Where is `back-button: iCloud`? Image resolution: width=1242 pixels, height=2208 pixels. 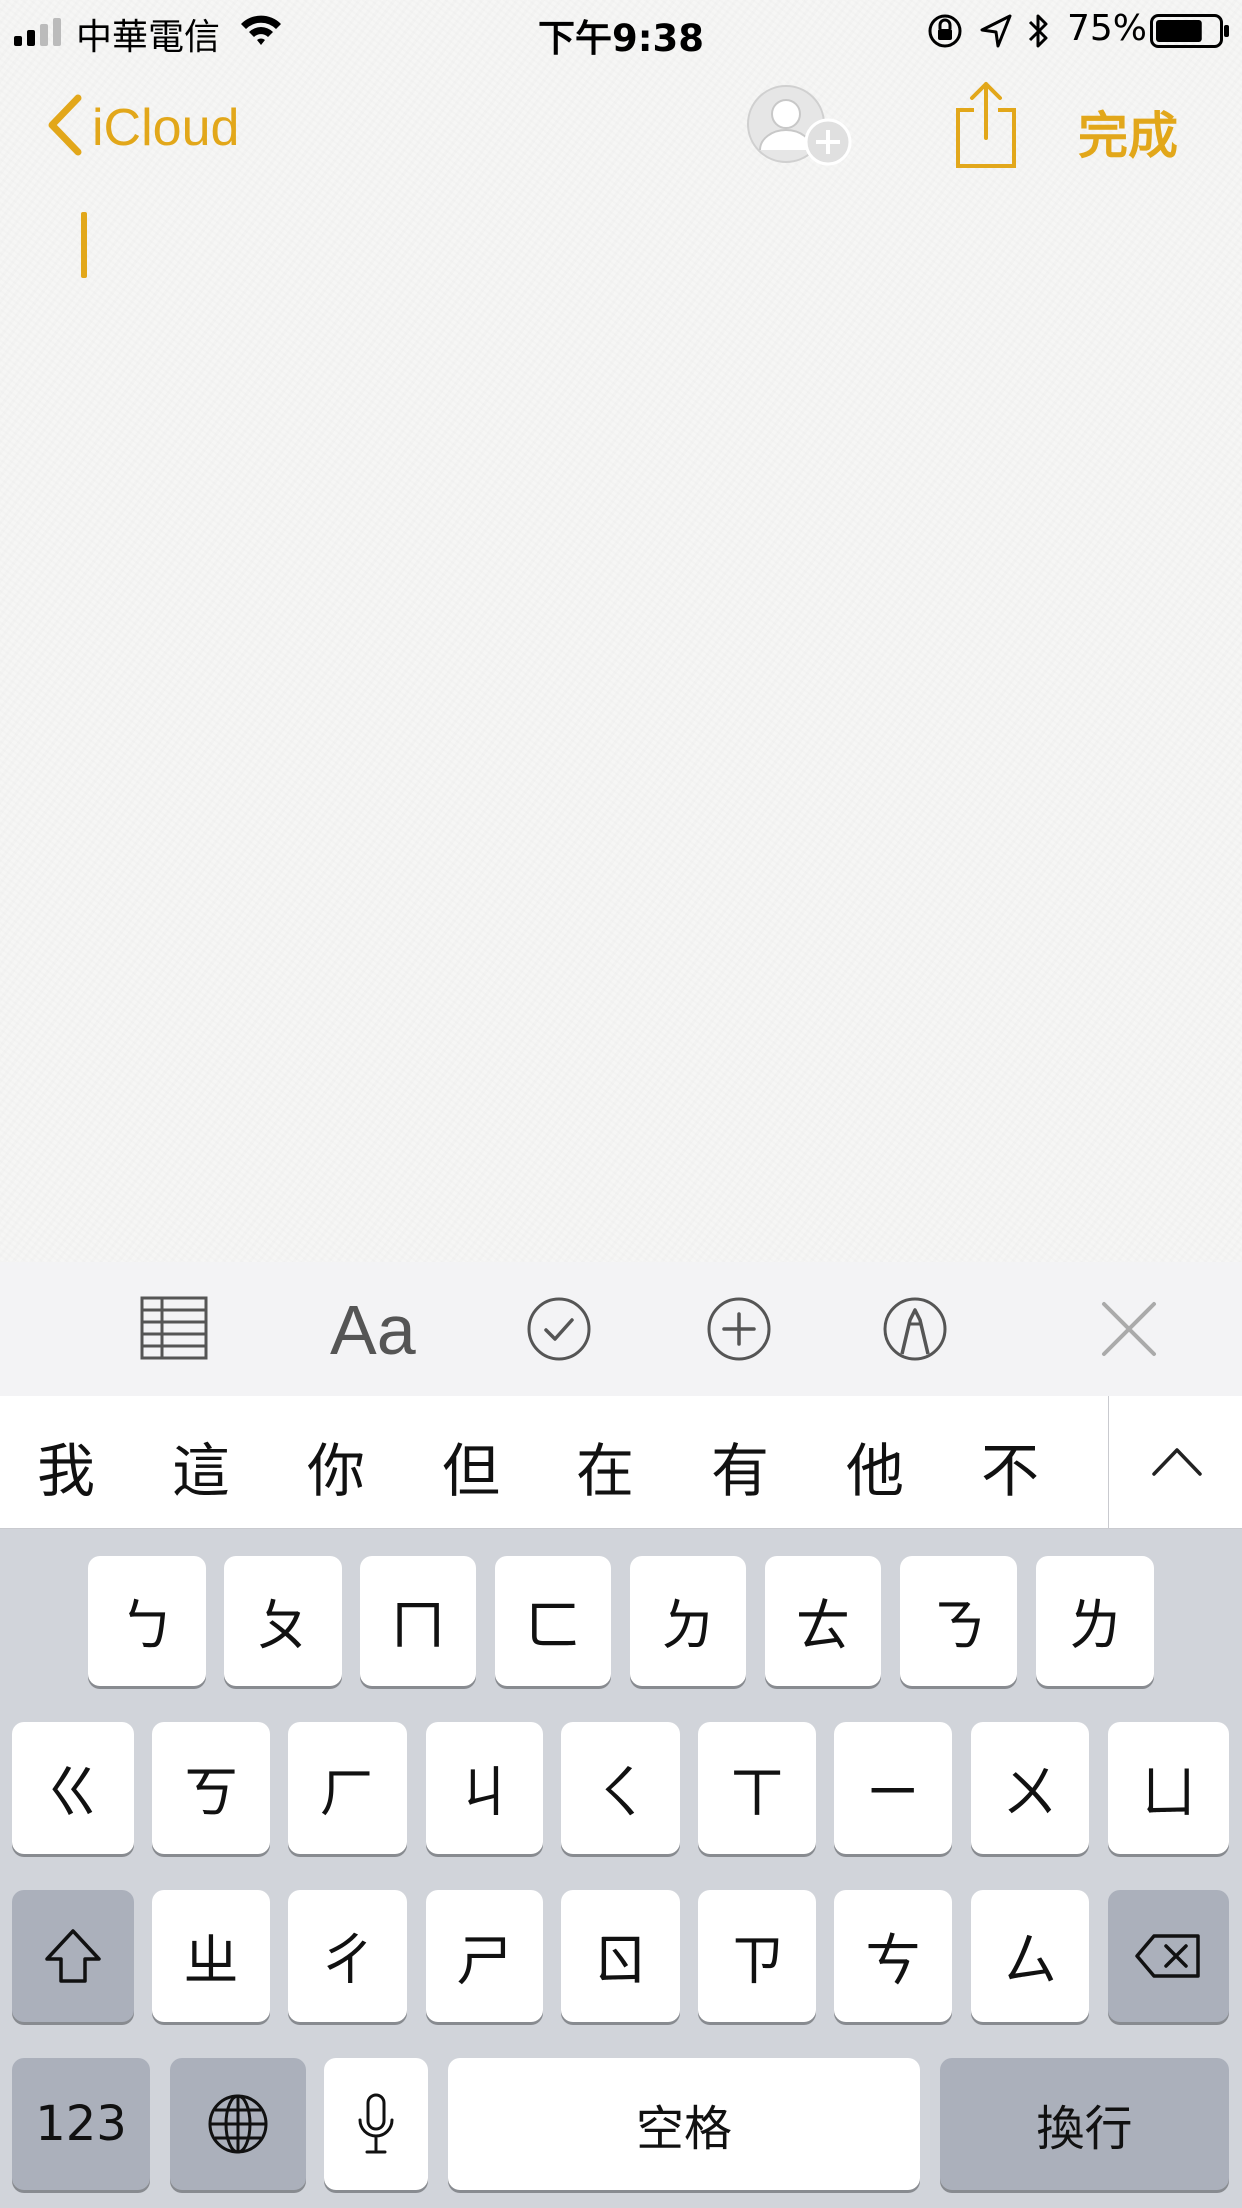
back-button: iCloud is located at coordinates (165, 128).